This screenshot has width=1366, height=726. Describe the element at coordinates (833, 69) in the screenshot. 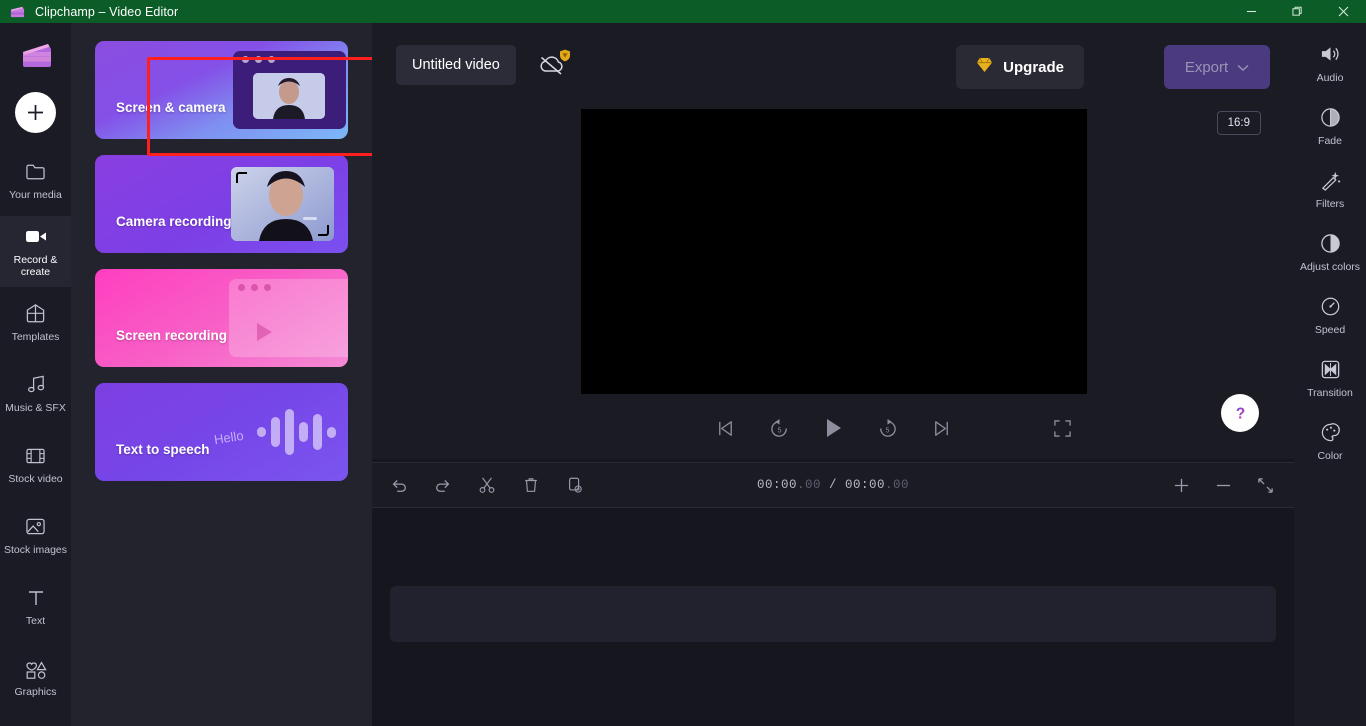

I see `editor-header: Untitled video Upgrade Export` at that location.